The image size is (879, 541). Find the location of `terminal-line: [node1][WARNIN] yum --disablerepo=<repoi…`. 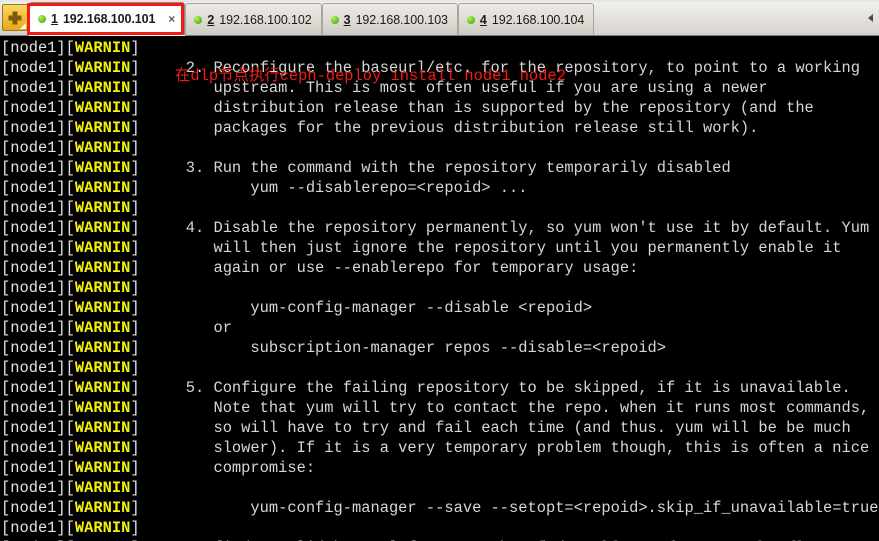

terminal-line: [node1][WARNIN] yum --disablerepo=<repoi… is located at coordinates (440, 188).